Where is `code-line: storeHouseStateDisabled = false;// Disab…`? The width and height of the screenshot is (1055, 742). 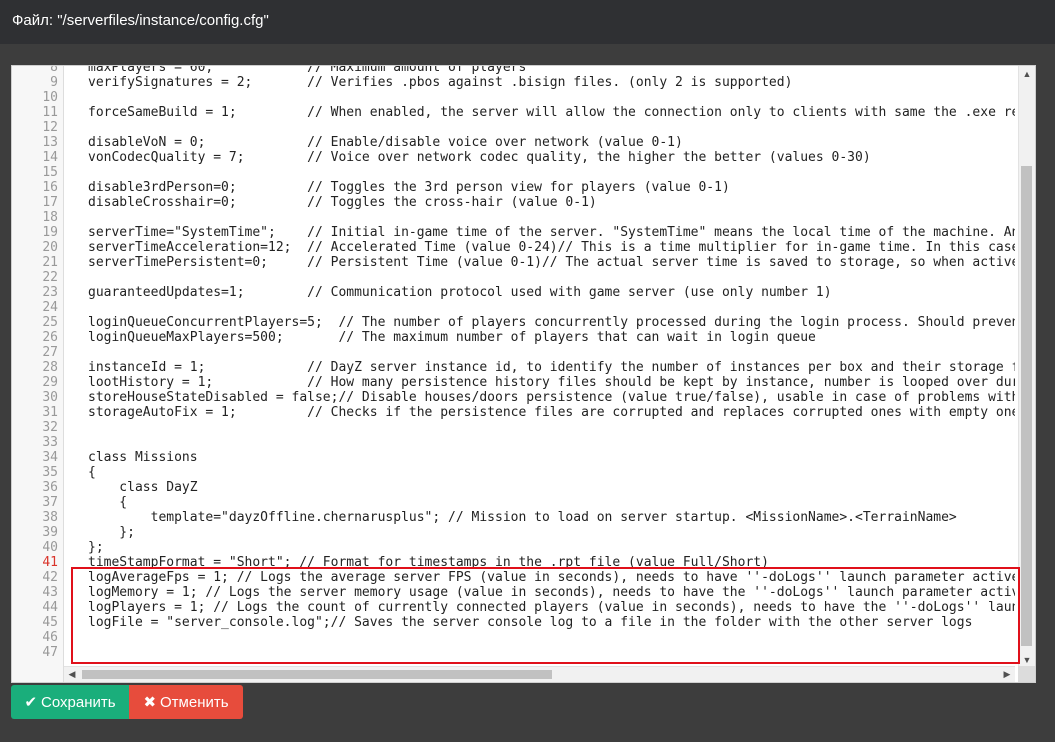 code-line: storeHouseStateDisabled = false;// Disab… is located at coordinates (539, 397).